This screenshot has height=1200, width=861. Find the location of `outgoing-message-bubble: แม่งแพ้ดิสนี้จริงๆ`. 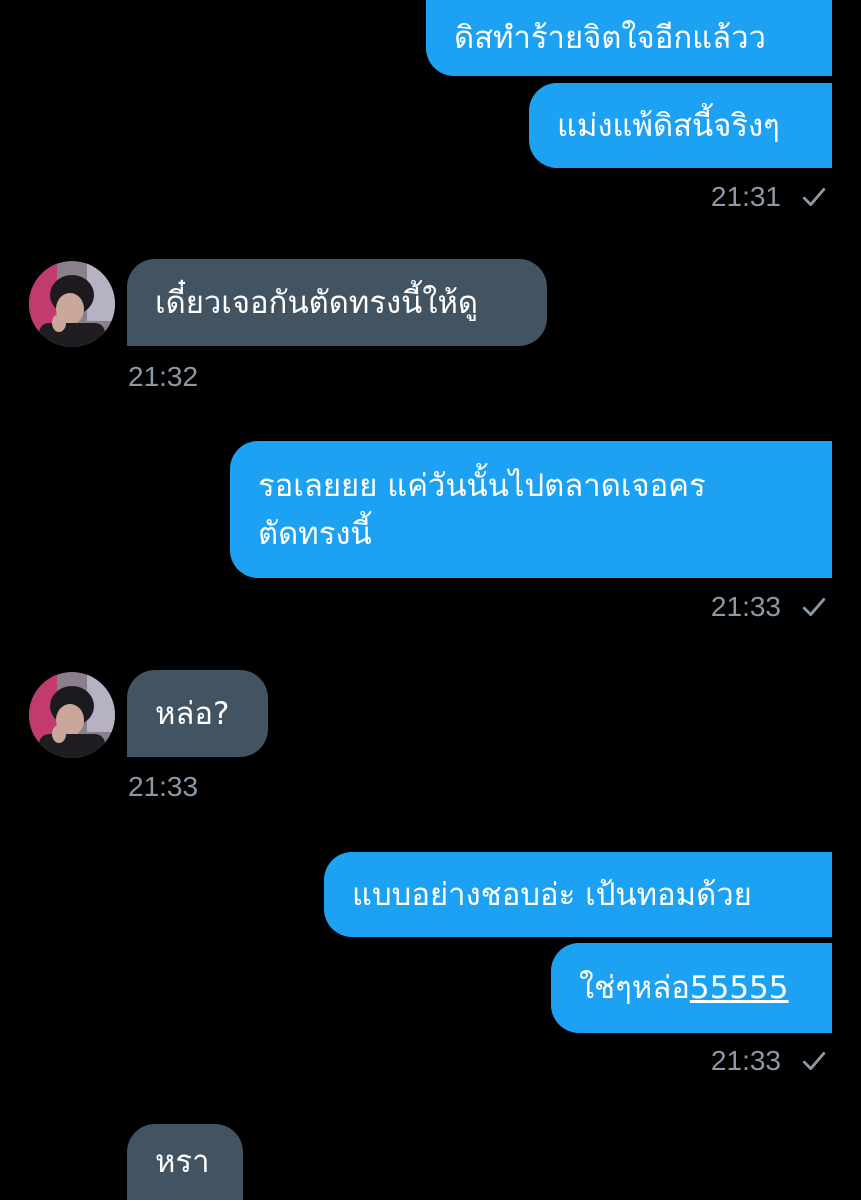

outgoing-message-bubble: แม่งแพ้ดิสนี้จริงๆ is located at coordinates (680, 125).